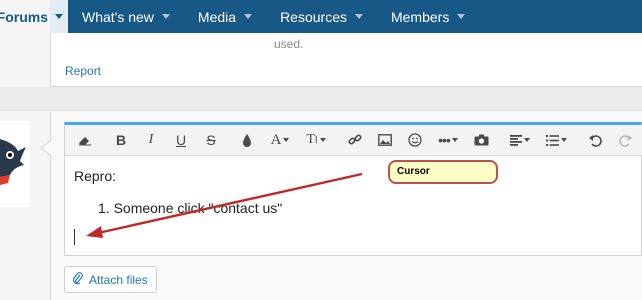 This screenshot has height=300, width=642. I want to click on italic-icon: I, so click(151, 140).